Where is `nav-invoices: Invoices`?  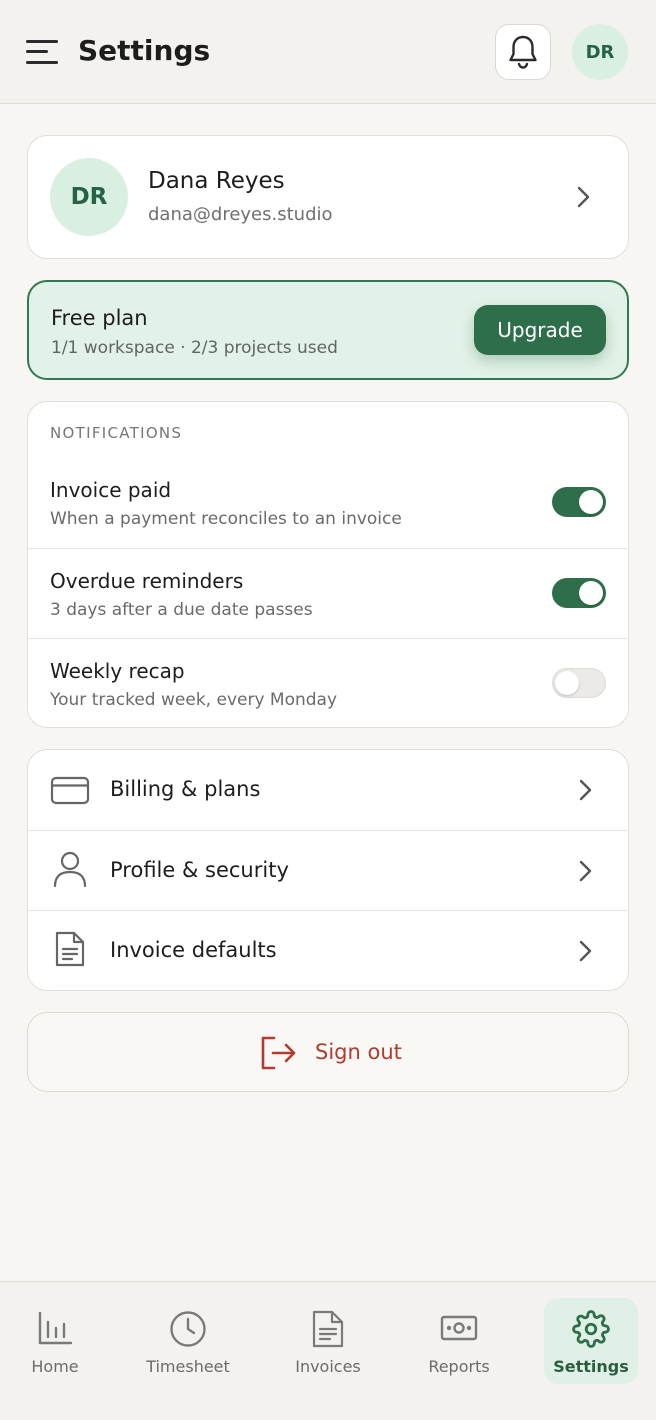
nav-invoices: Invoices is located at coordinates (328, 1341).